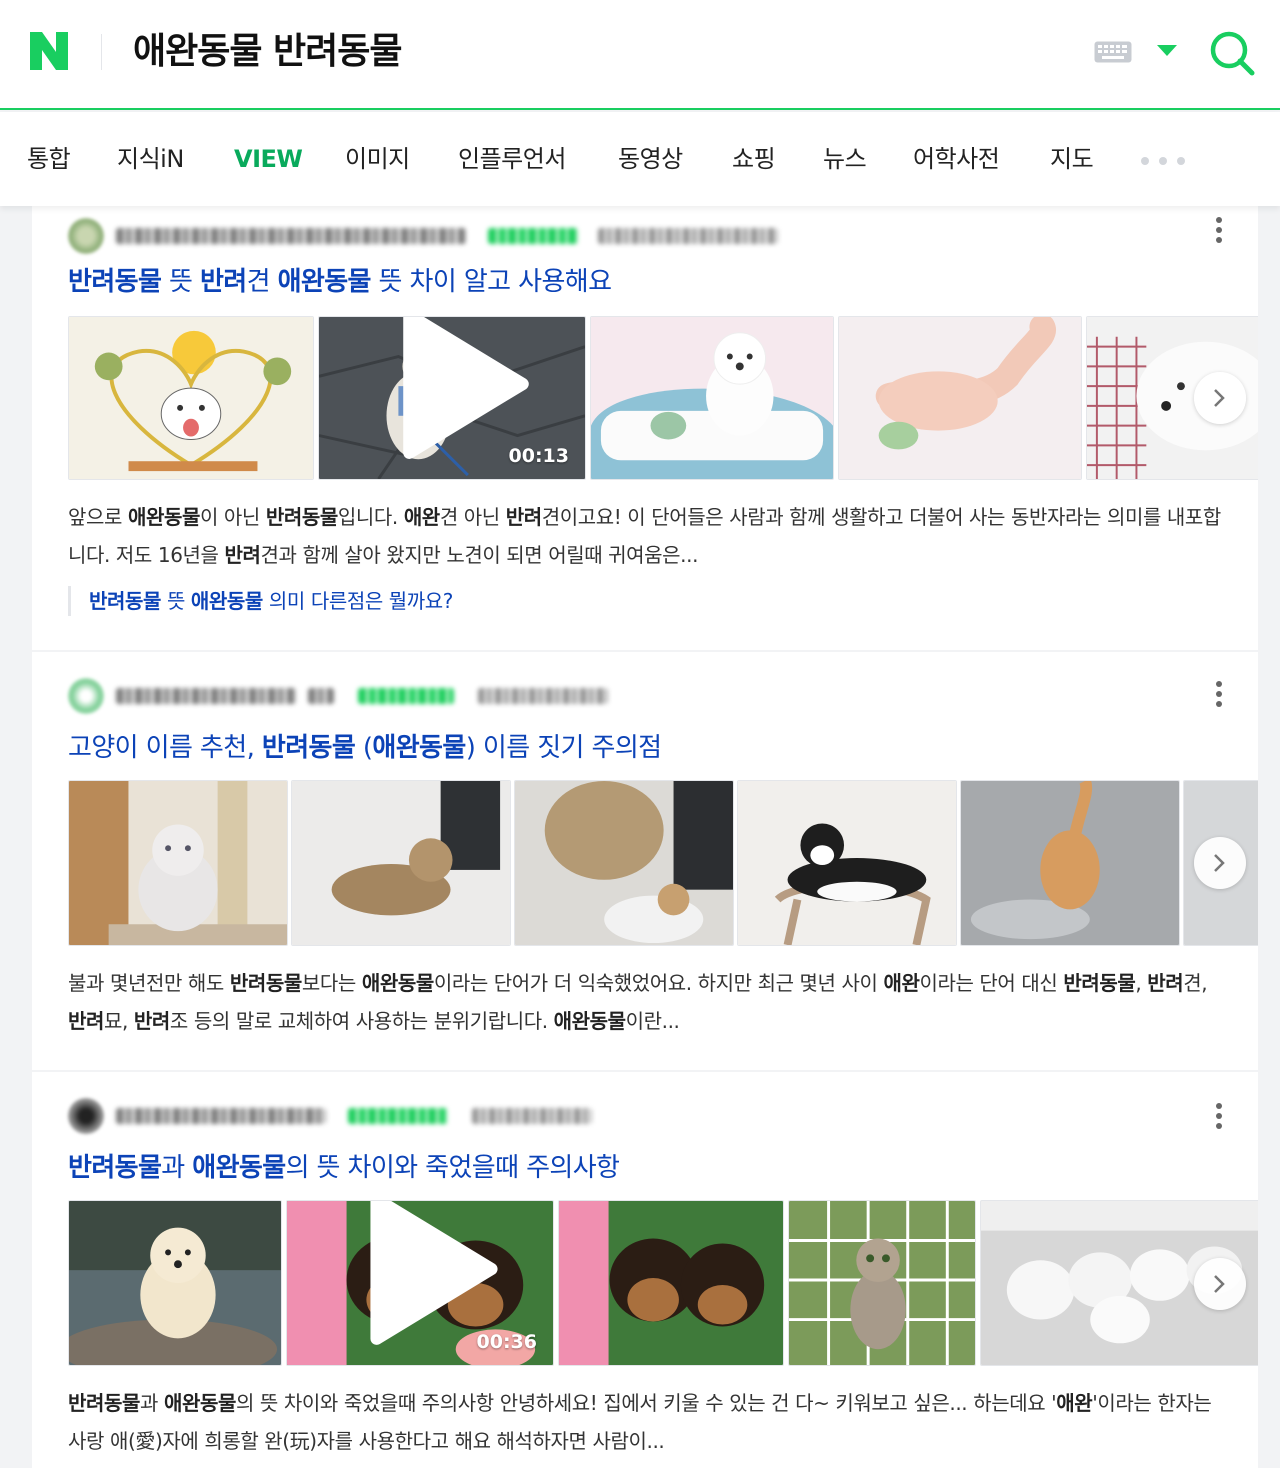 The image size is (1280, 1468). I want to click on text-segment: 묘,, so click(119, 1021).